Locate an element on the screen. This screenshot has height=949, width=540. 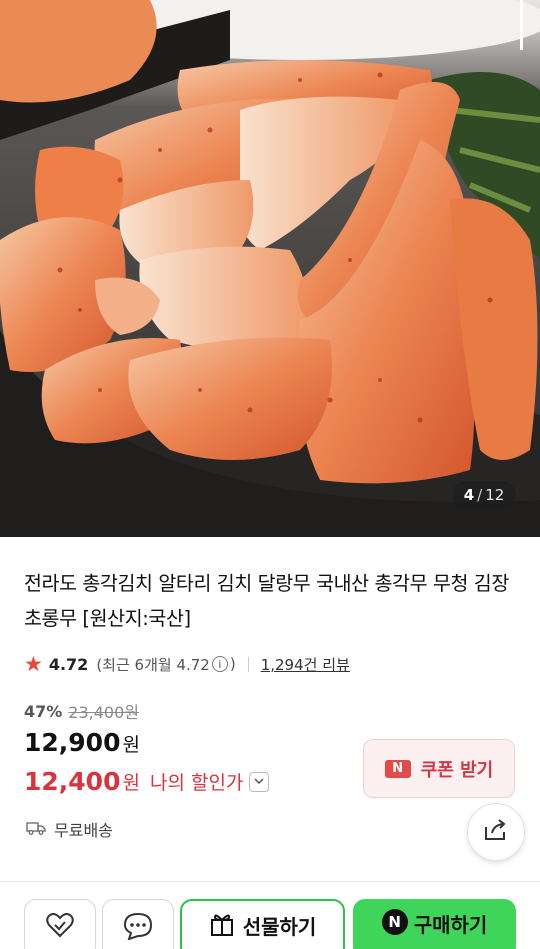
image-counter-current: 4 is located at coordinates (469, 495).